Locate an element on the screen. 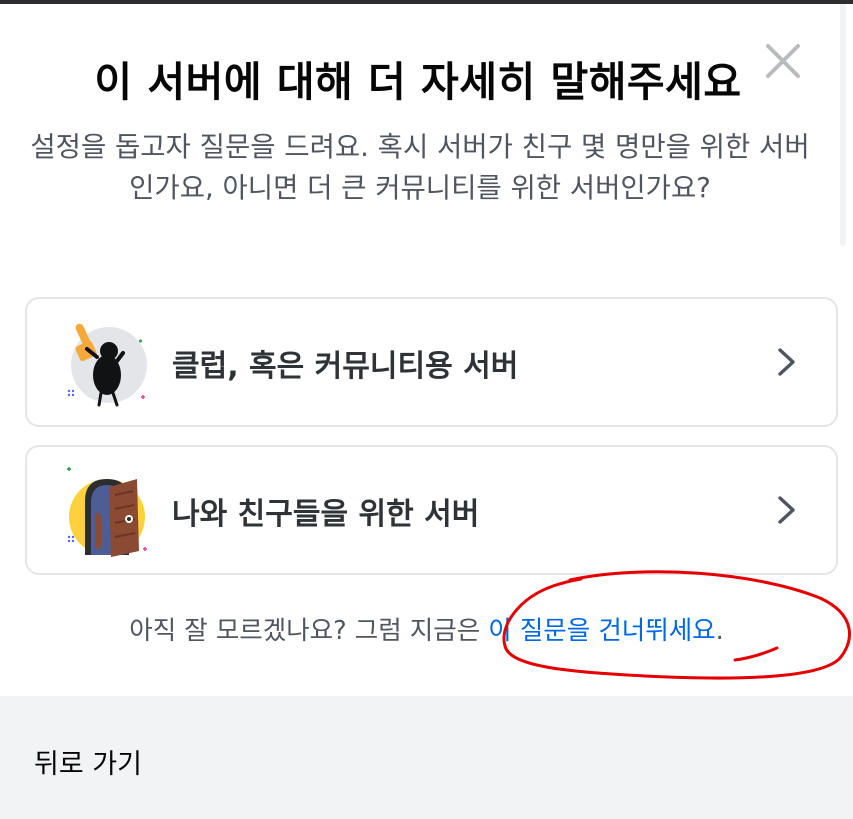 This screenshot has width=853, height=819. skip-prefix: 아직 잘 모르겠나요? 그럼 지금은 is located at coordinates (309, 631).